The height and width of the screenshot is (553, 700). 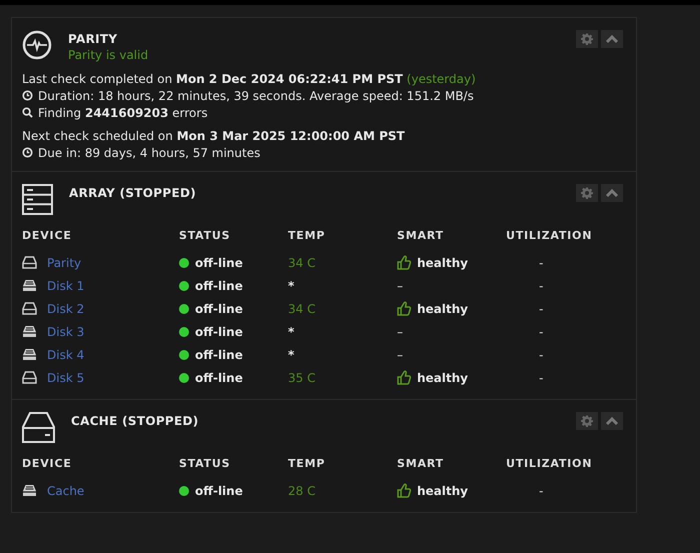 I want to click on temperature-text: 28 C, so click(x=302, y=491).